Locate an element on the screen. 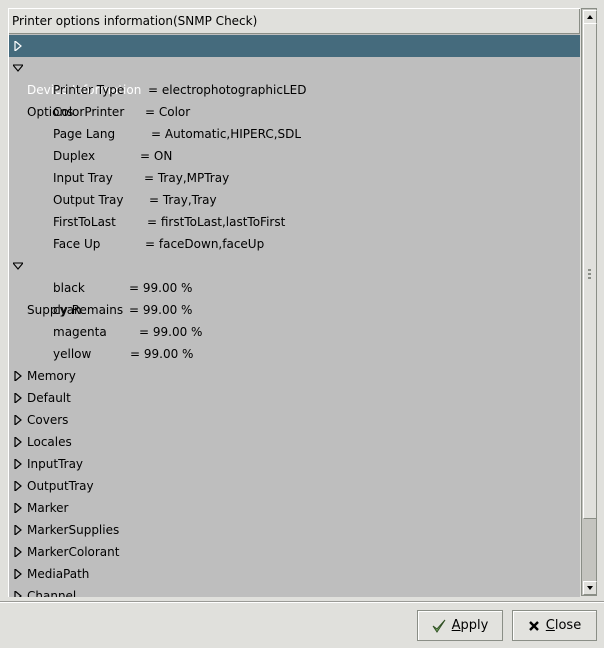 This screenshot has width=604, height=648. tree-row-label: Default is located at coordinates (49, 398).